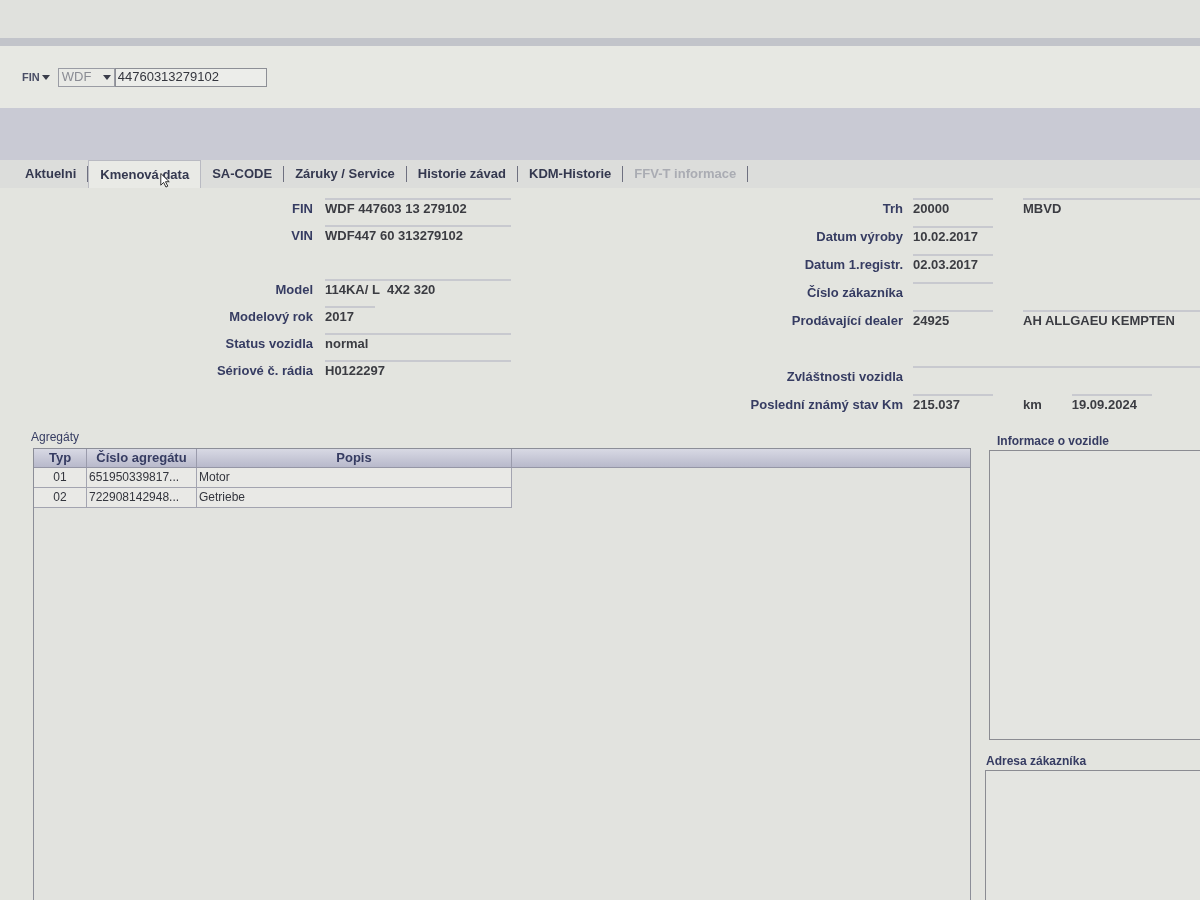 This screenshot has height=900, width=1200. Describe the element at coordinates (418, 289) in the screenshot. I see `value-field: 114KA/ L 4X2 320` at that location.